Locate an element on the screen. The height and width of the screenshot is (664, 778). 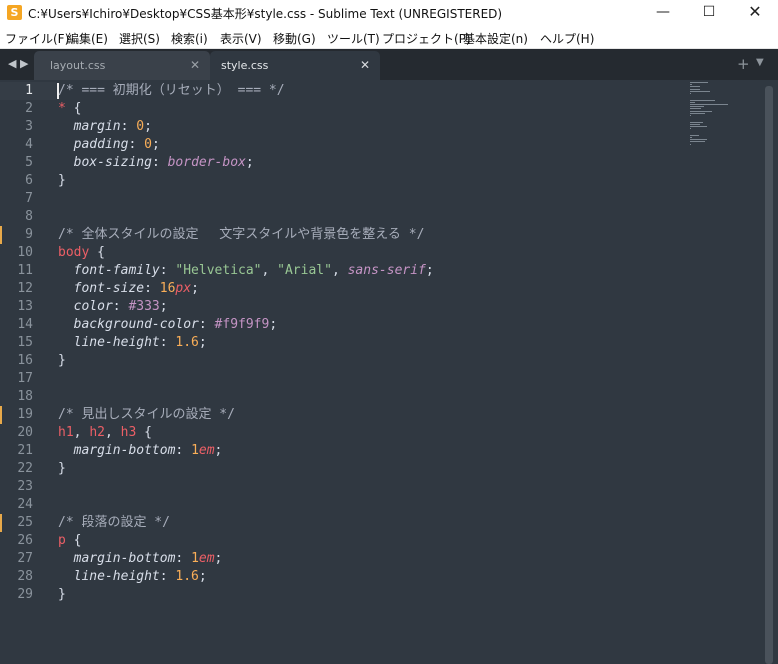
menu-help: ヘルプ(H) is located at coordinates (567, 38).